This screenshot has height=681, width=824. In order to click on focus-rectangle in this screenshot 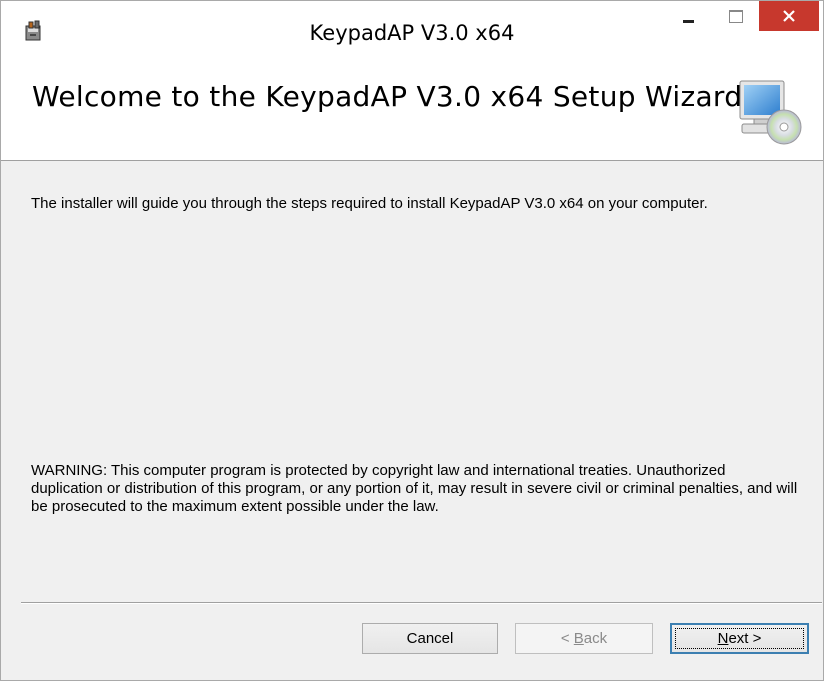, I will do `click(739, 638)`.